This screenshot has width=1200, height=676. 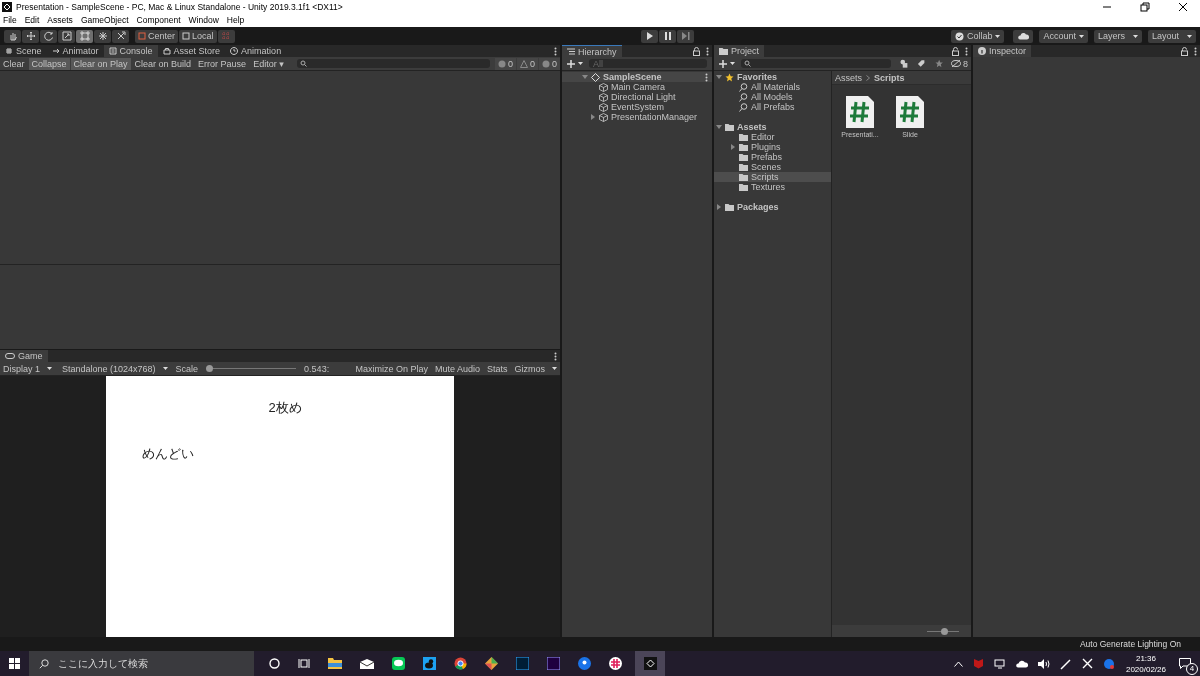 What do you see at coordinates (203, 20) in the screenshot?
I see `menu-item: Window` at bounding box center [203, 20].